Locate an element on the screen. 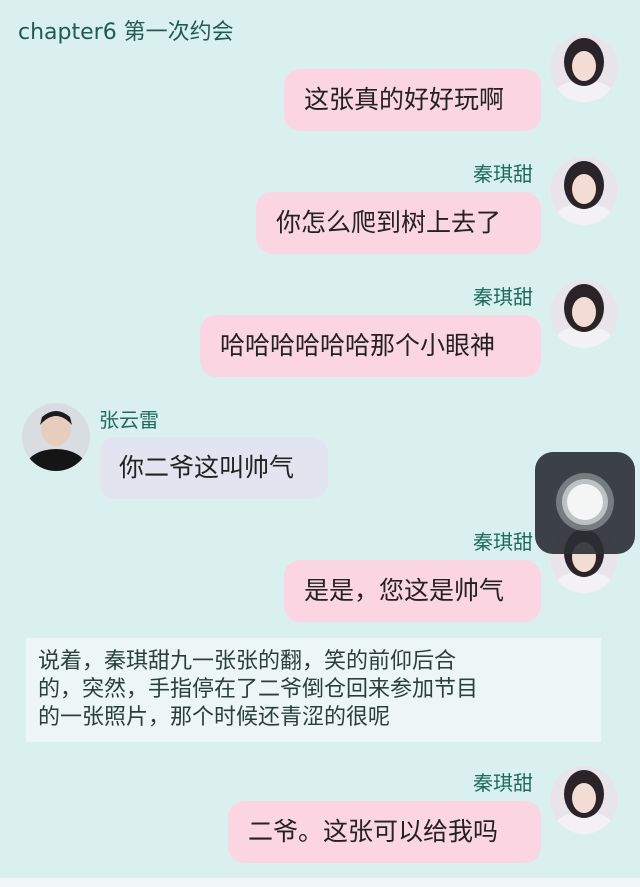 The image size is (640, 887). chat-bubble-5: 是是，您这是帅气 is located at coordinates (412, 591).